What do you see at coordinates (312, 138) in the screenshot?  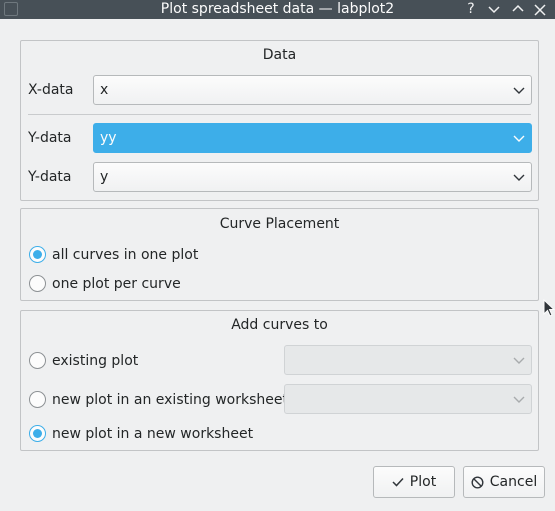 I see `y-data-combo-1: yy` at bounding box center [312, 138].